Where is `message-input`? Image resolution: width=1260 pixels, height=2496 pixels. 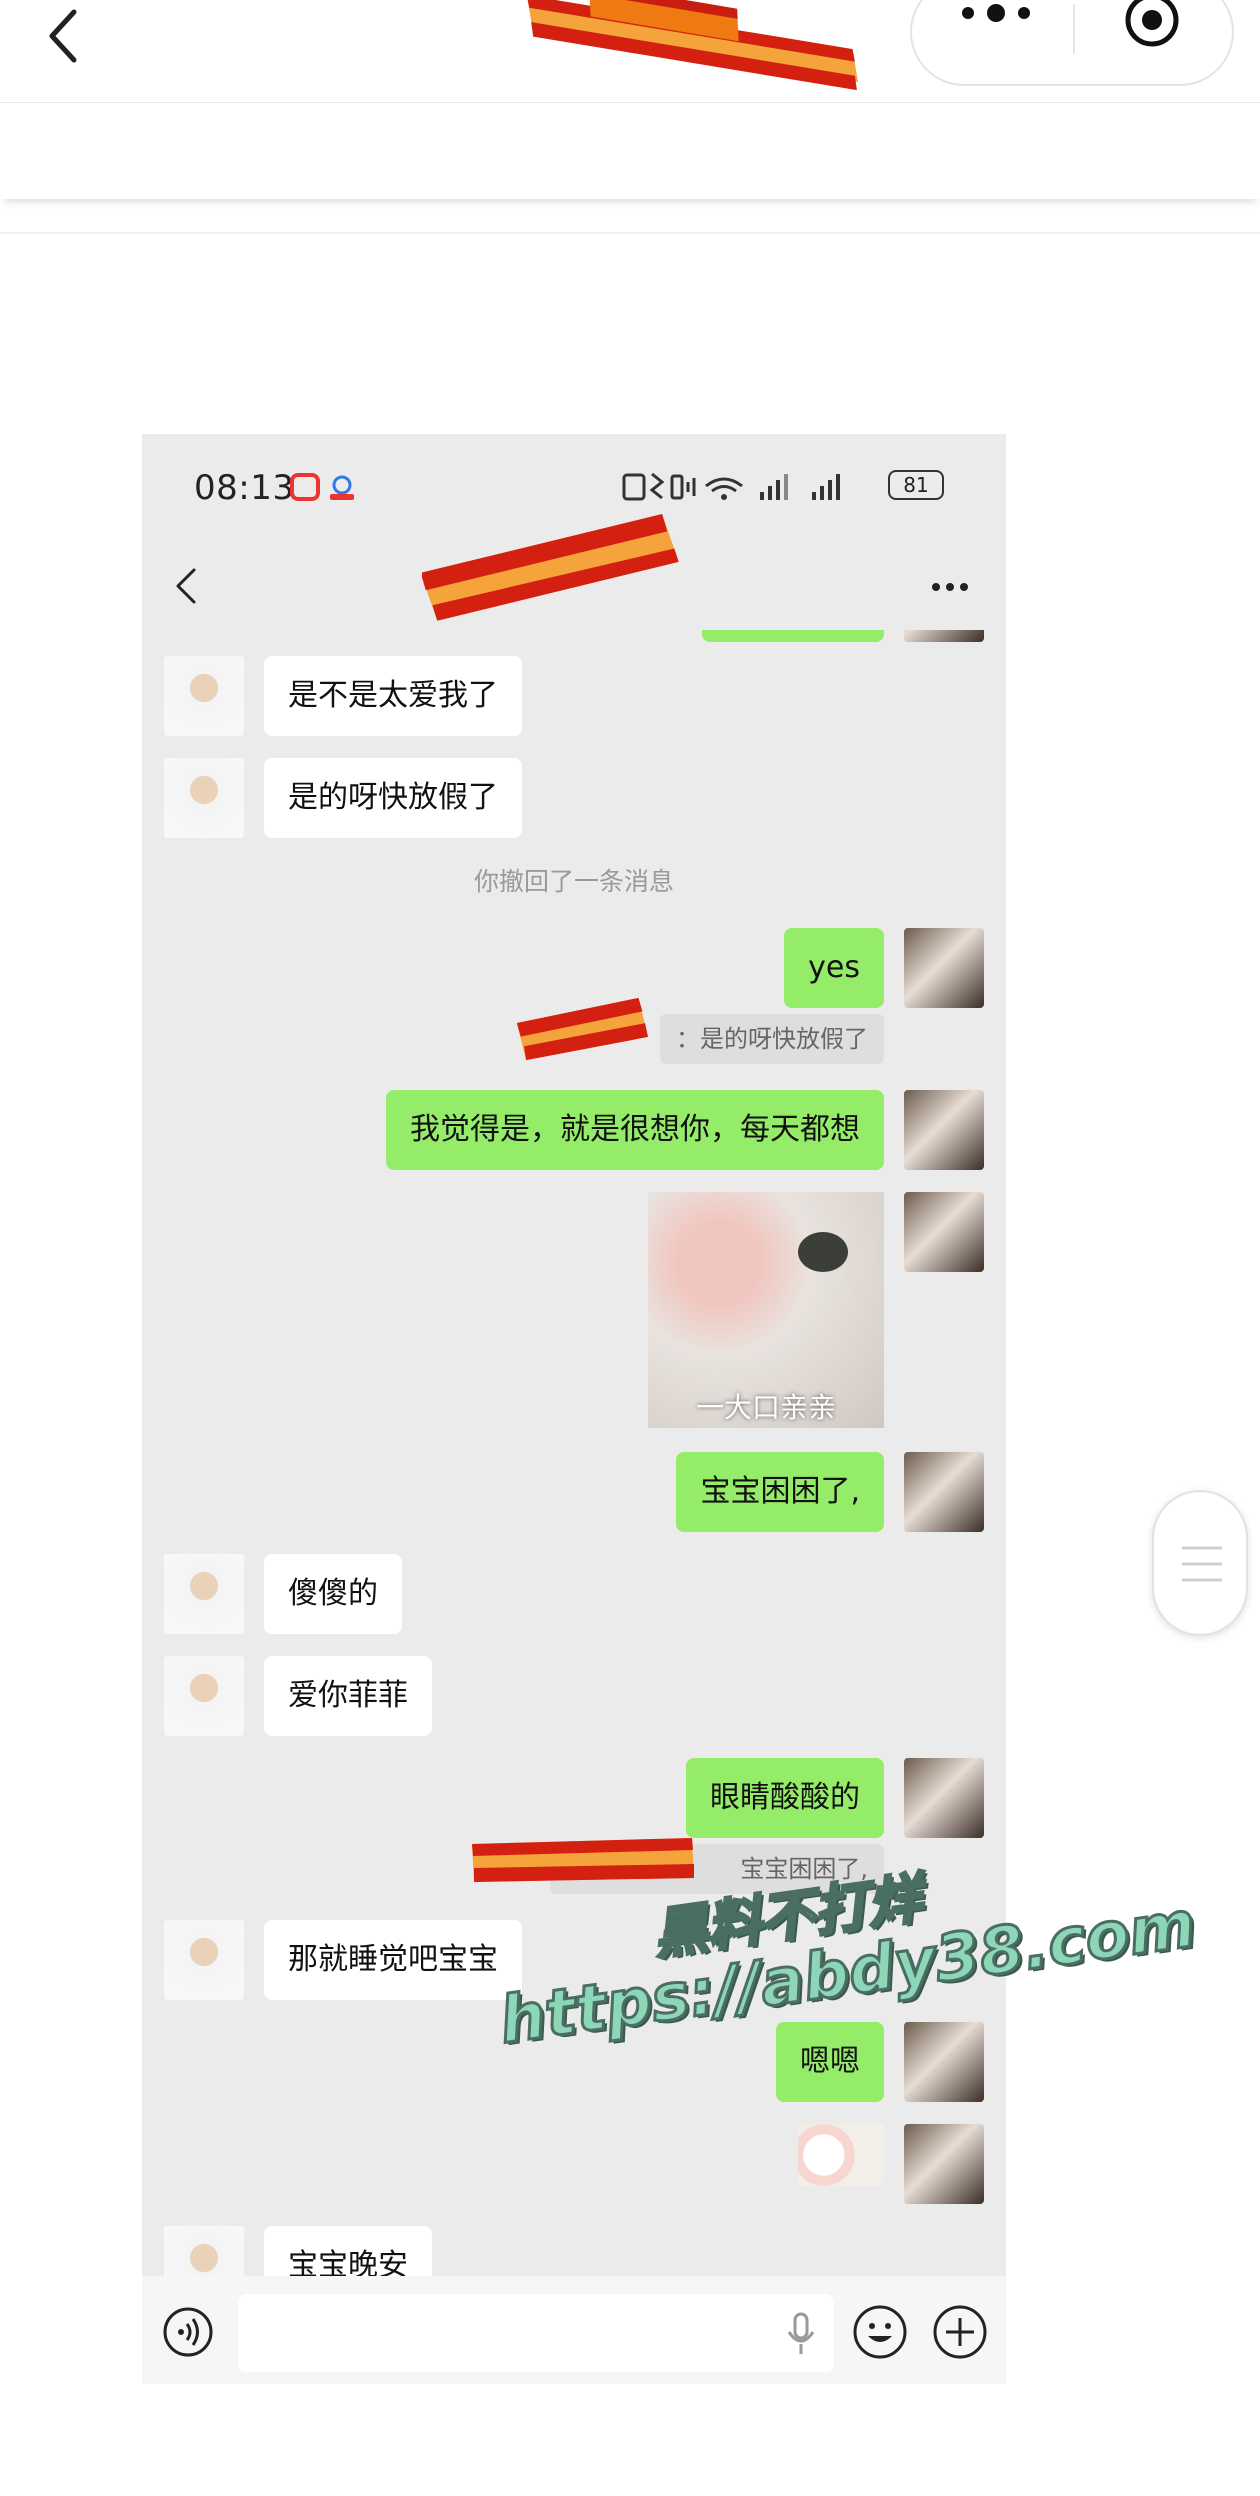
message-input is located at coordinates (536, 2333).